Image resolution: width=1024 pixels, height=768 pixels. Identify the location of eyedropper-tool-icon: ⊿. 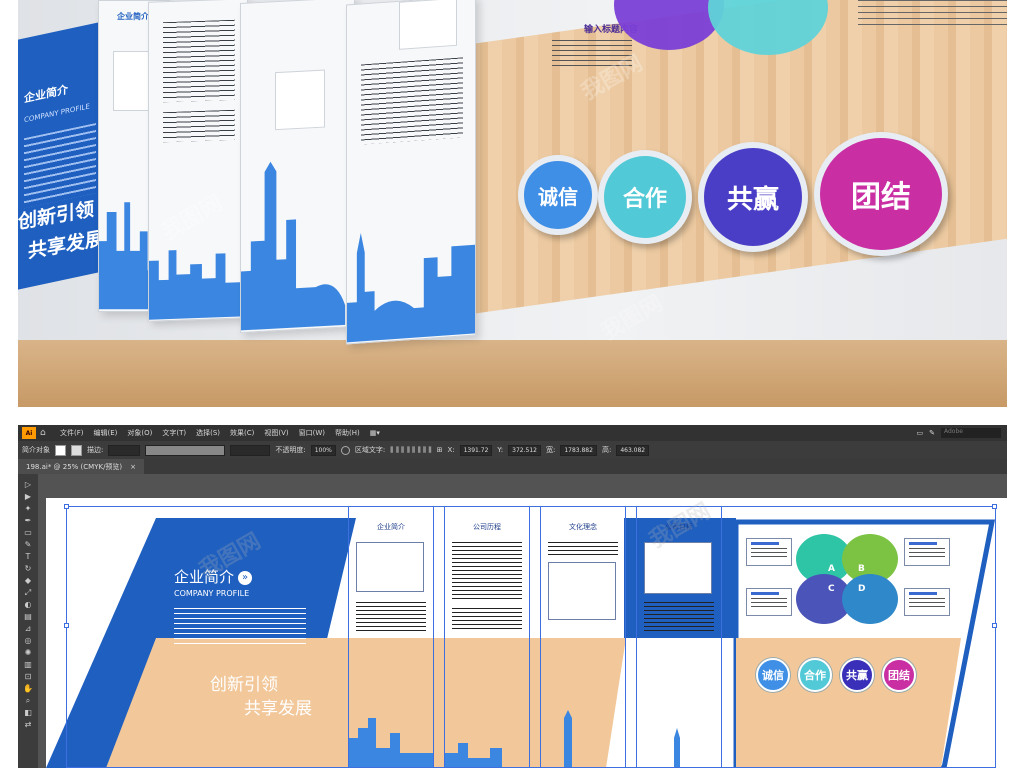
(28, 628).